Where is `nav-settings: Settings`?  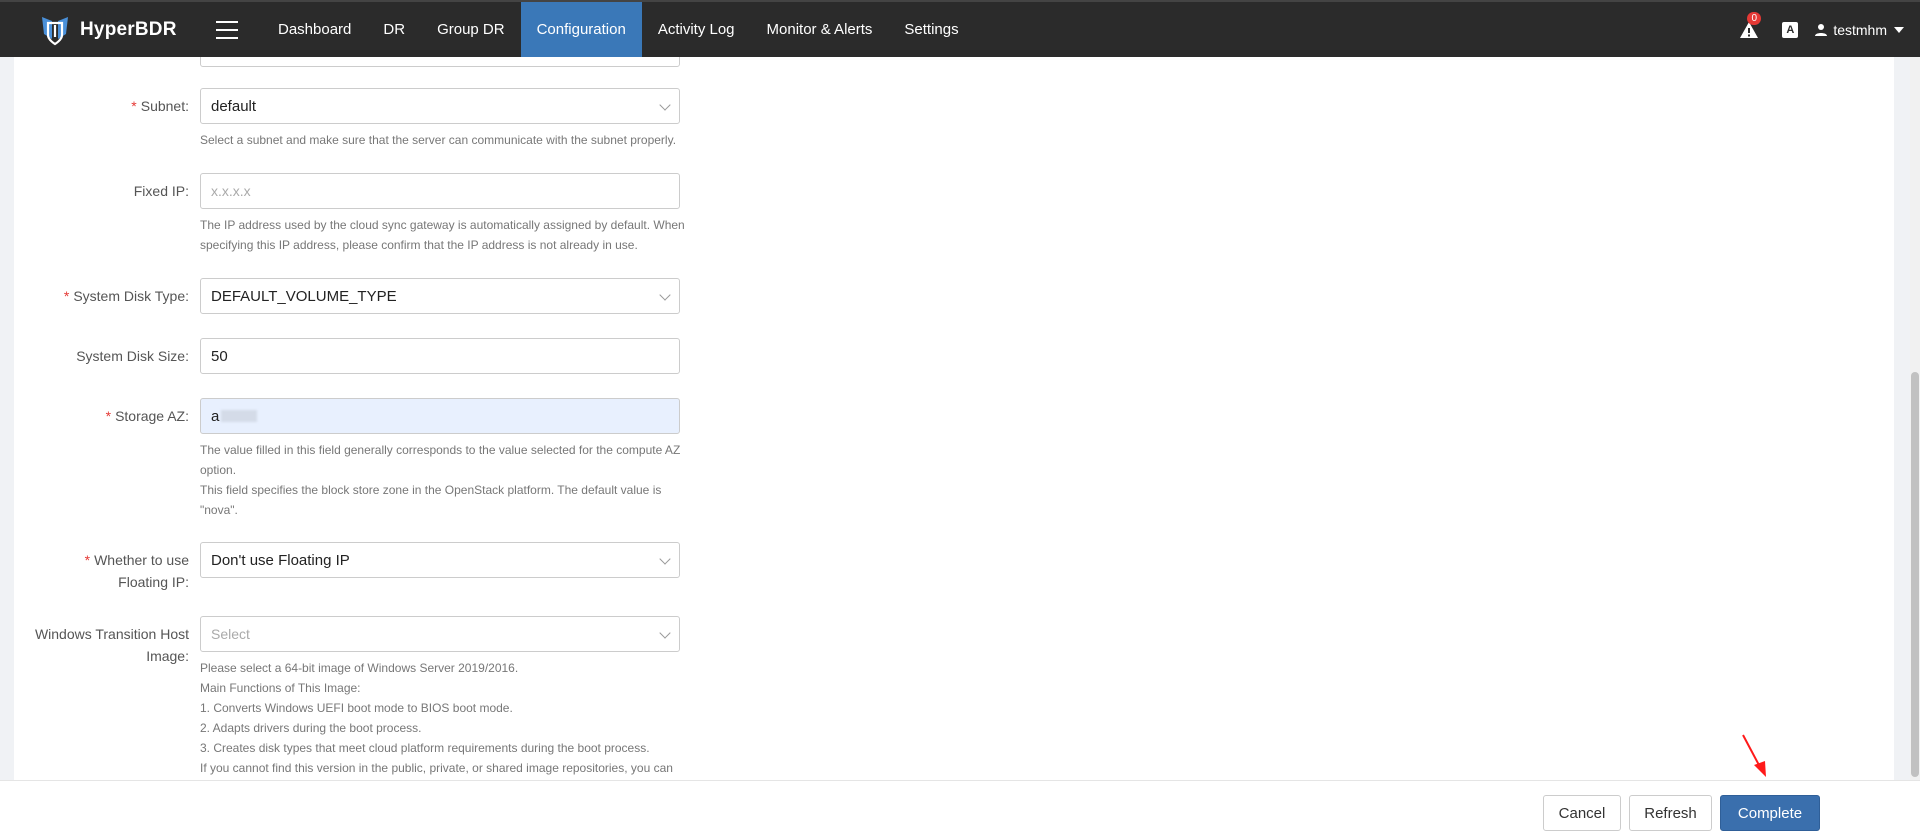 nav-settings: Settings is located at coordinates (931, 29).